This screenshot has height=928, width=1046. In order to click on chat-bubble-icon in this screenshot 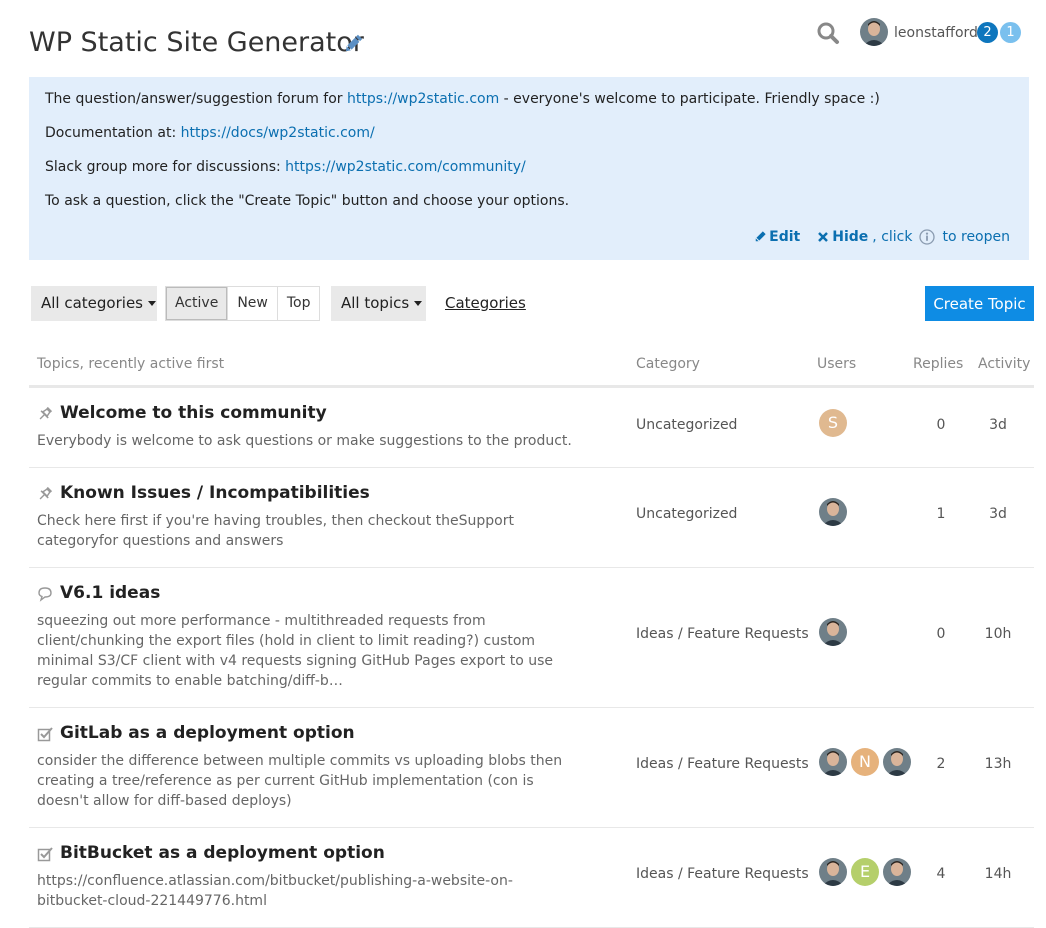, I will do `click(45, 594)`.